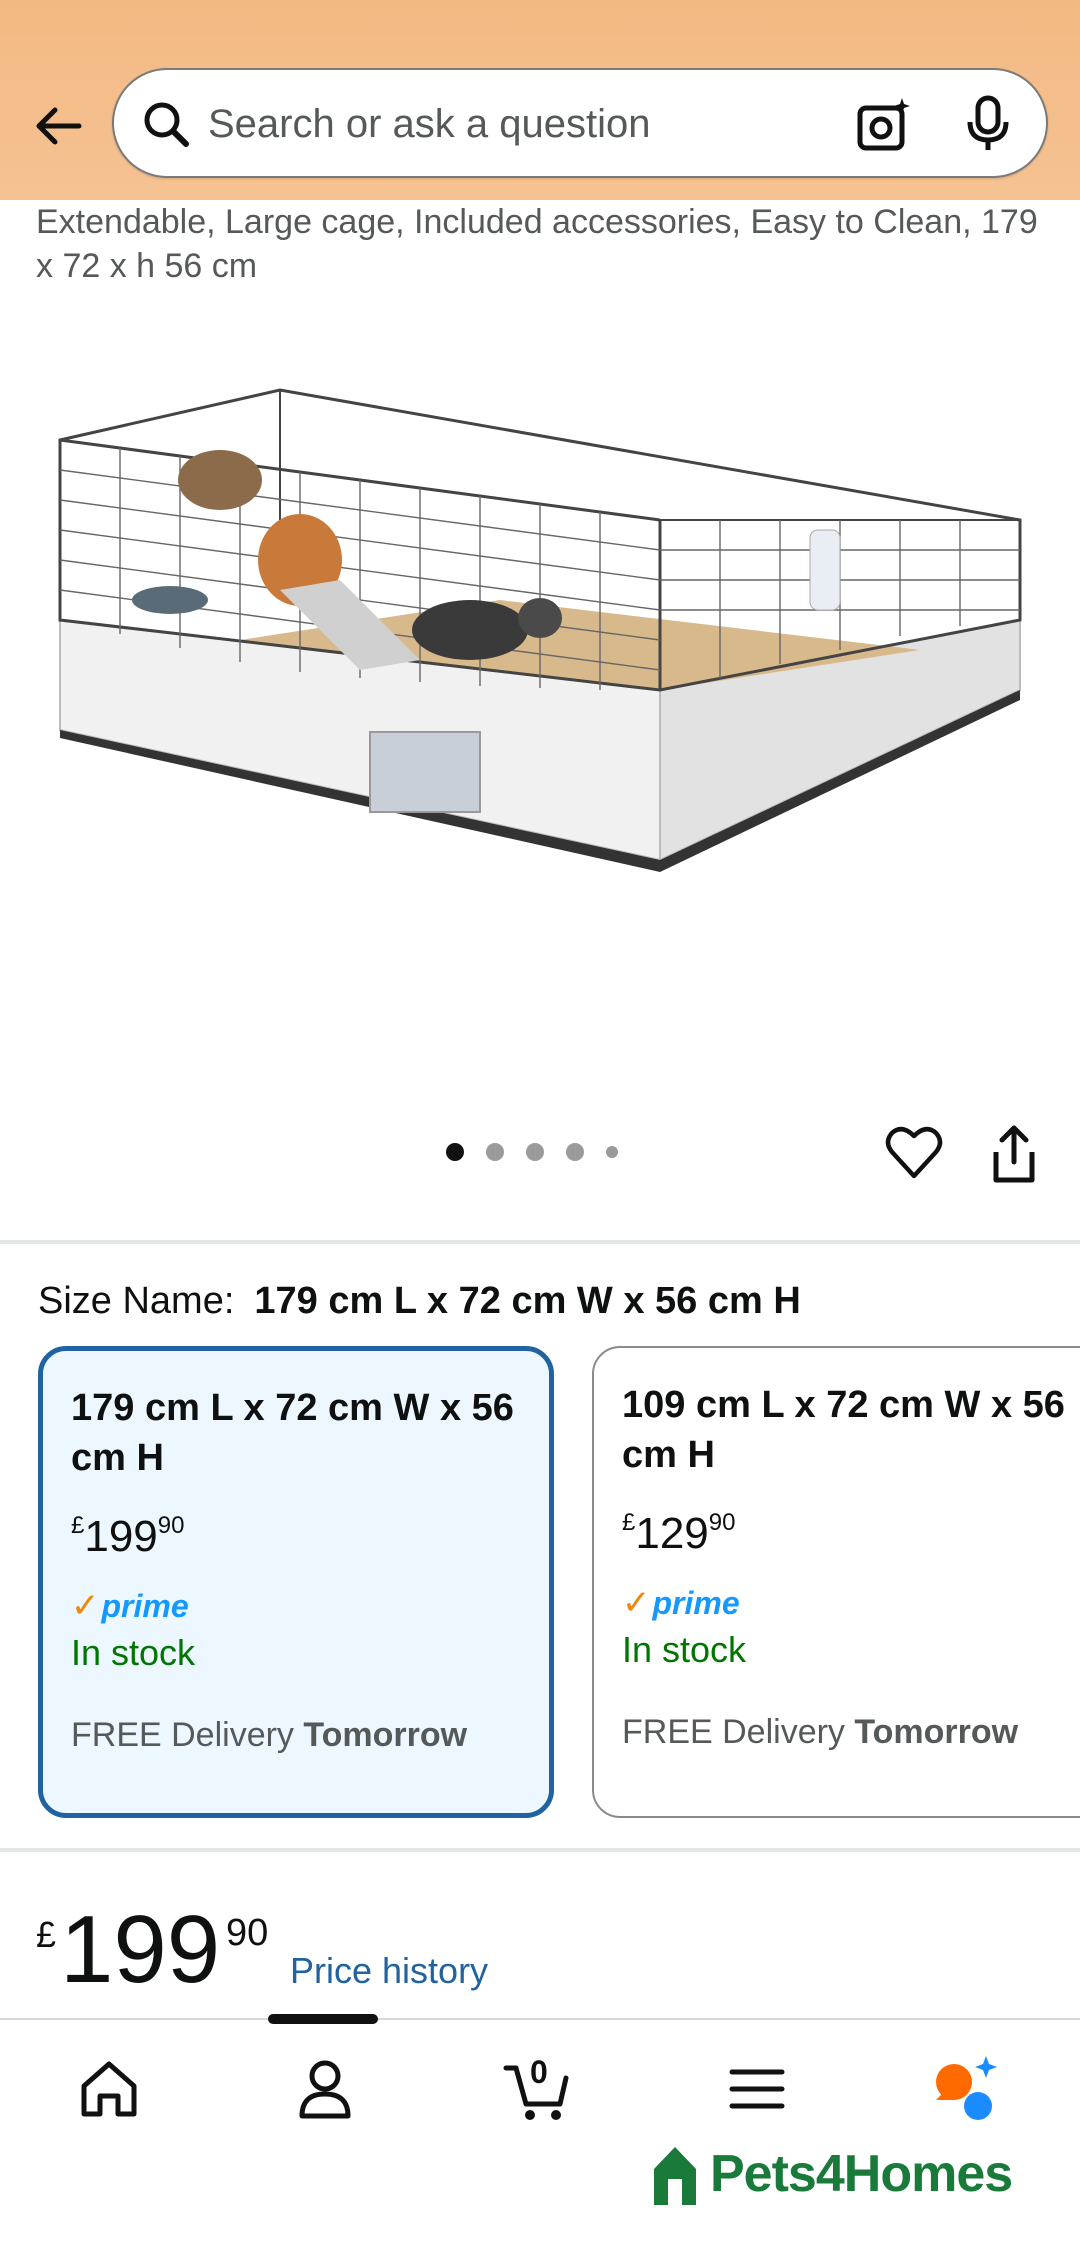  I want to click on size-option-price: £19990, so click(296, 1531).